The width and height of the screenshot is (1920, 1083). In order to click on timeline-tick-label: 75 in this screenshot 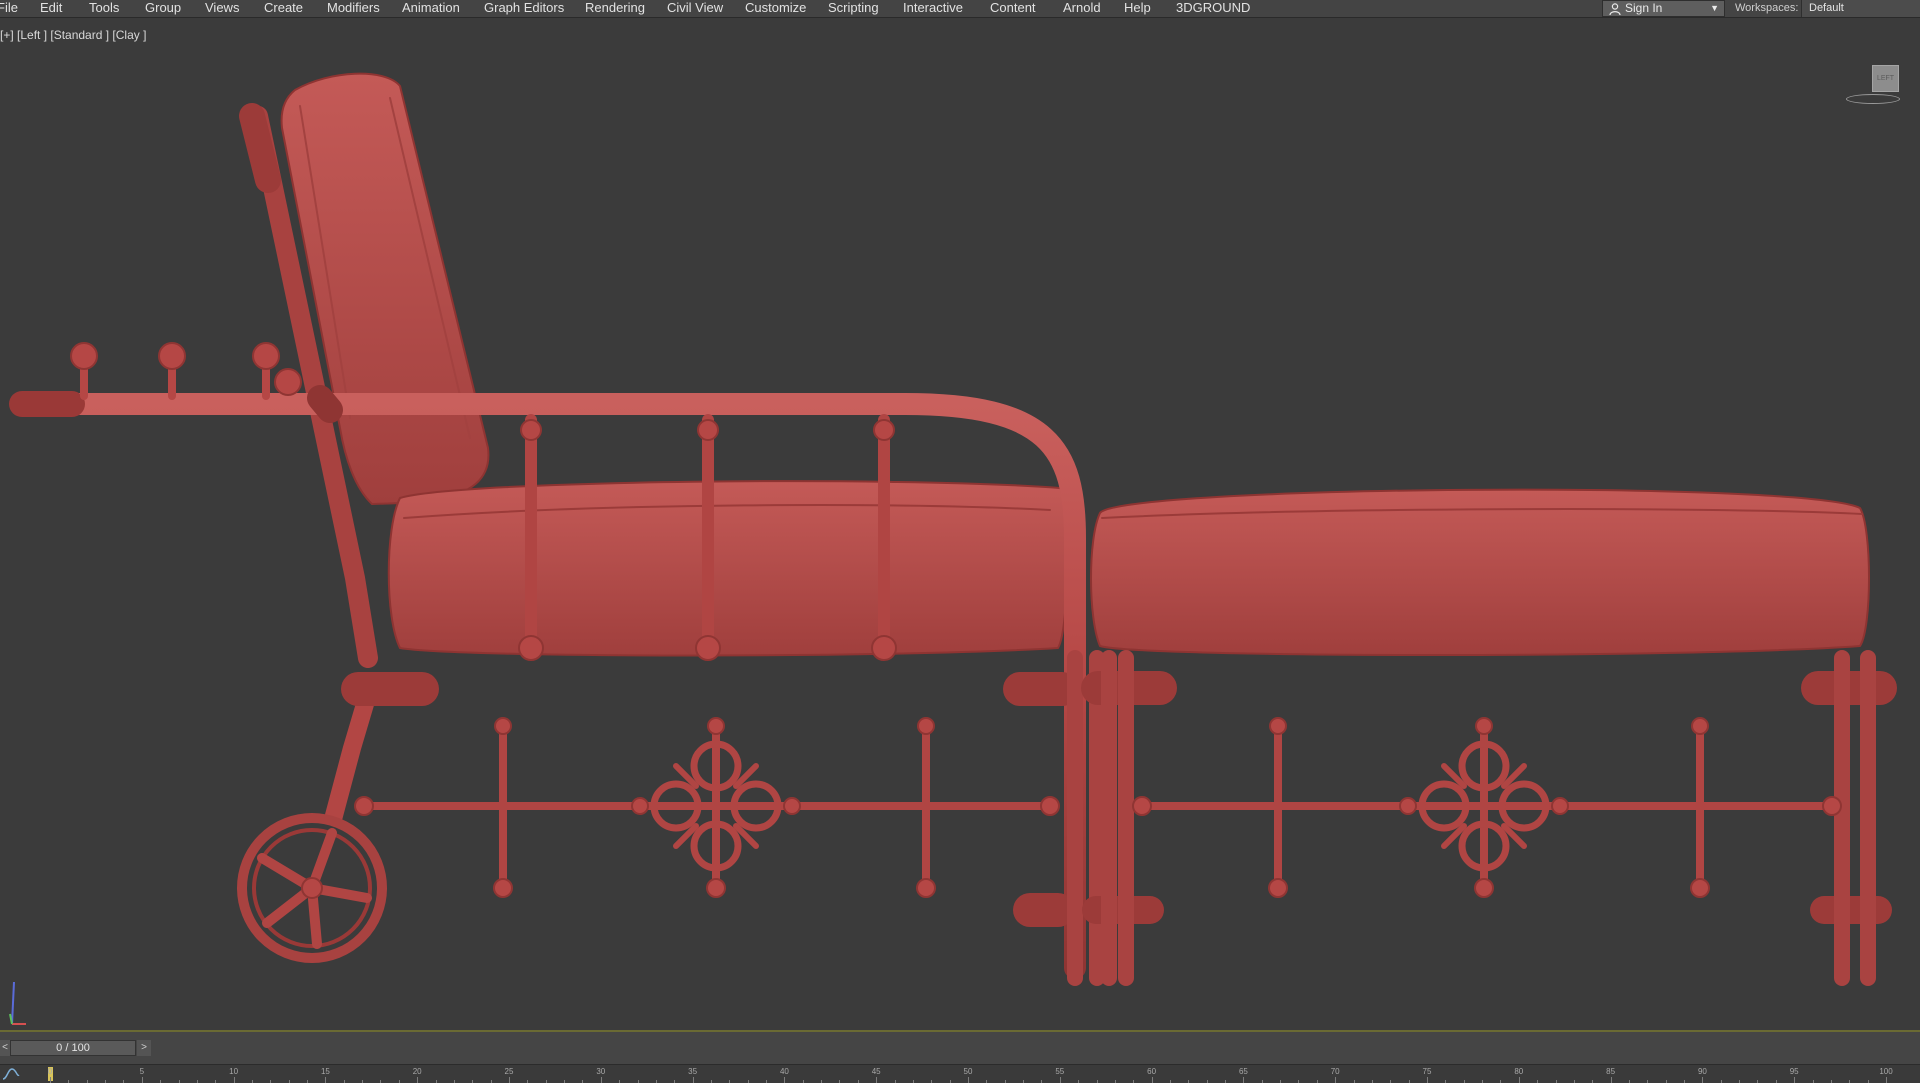, I will do `click(1427, 1071)`.